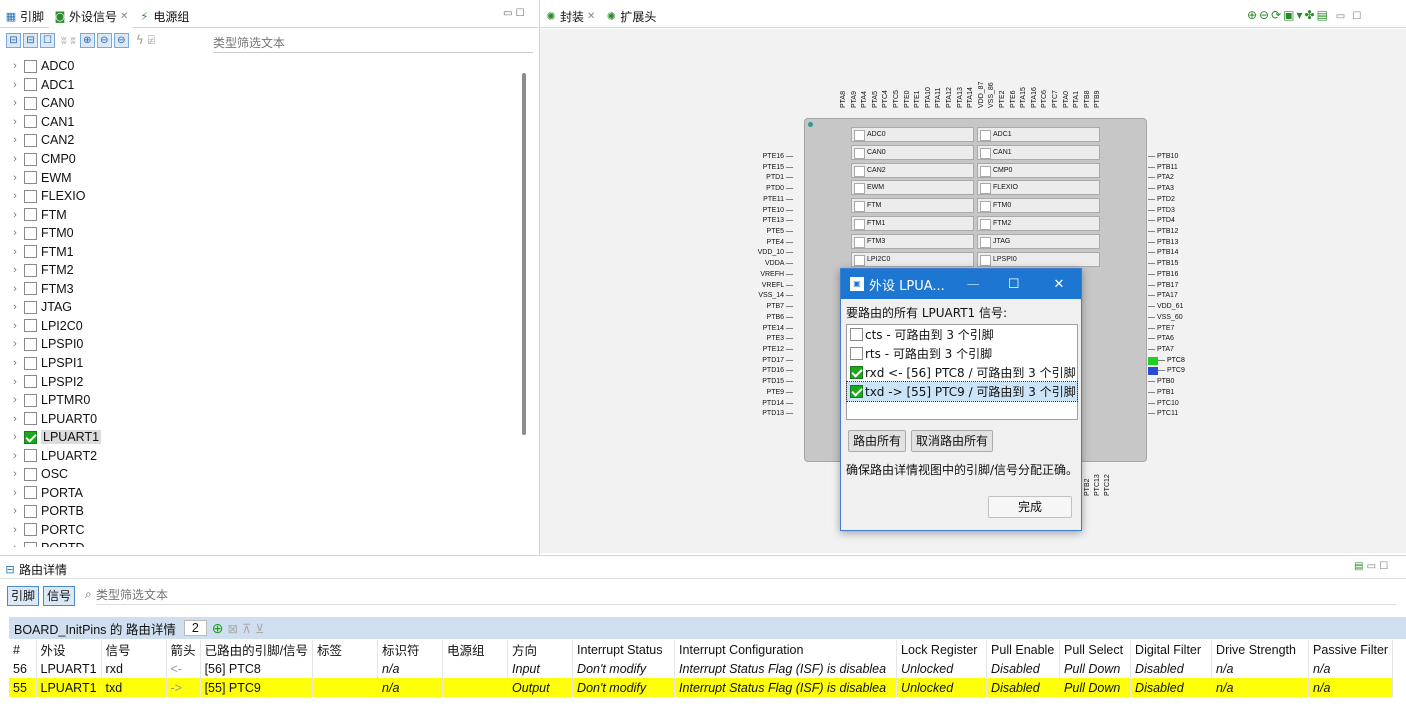  I want to click on tree-item: › FTM2, so click(263, 270).